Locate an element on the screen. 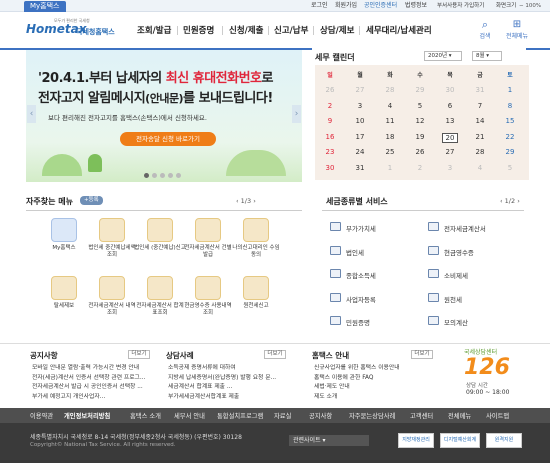  consult-item: 부가세세금계산서합계표 제출 is located at coordinates (227, 397).